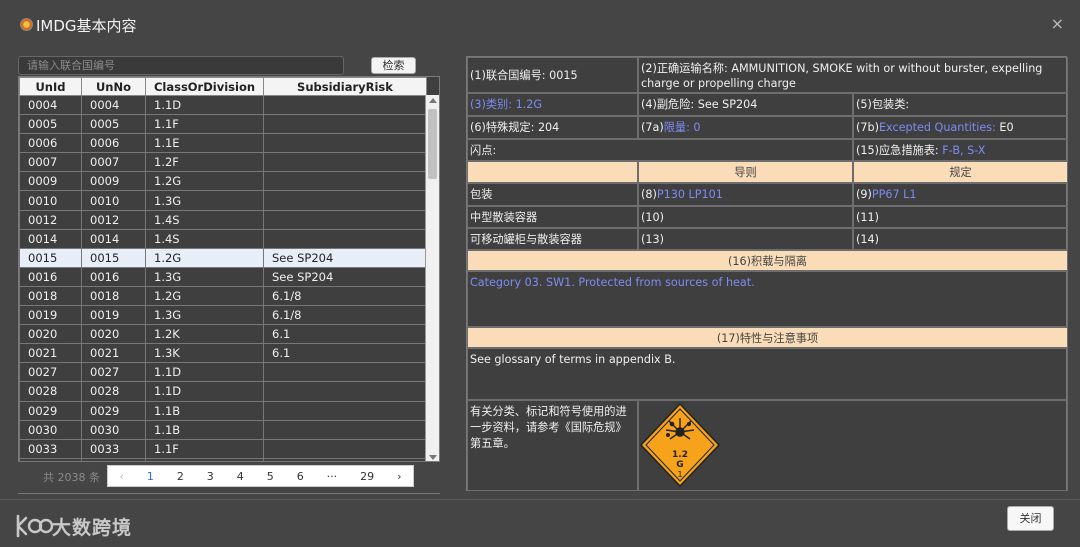 The image size is (1080, 547). I want to click on special-provisions-cell: (6)特殊规定: 204, so click(552, 127).